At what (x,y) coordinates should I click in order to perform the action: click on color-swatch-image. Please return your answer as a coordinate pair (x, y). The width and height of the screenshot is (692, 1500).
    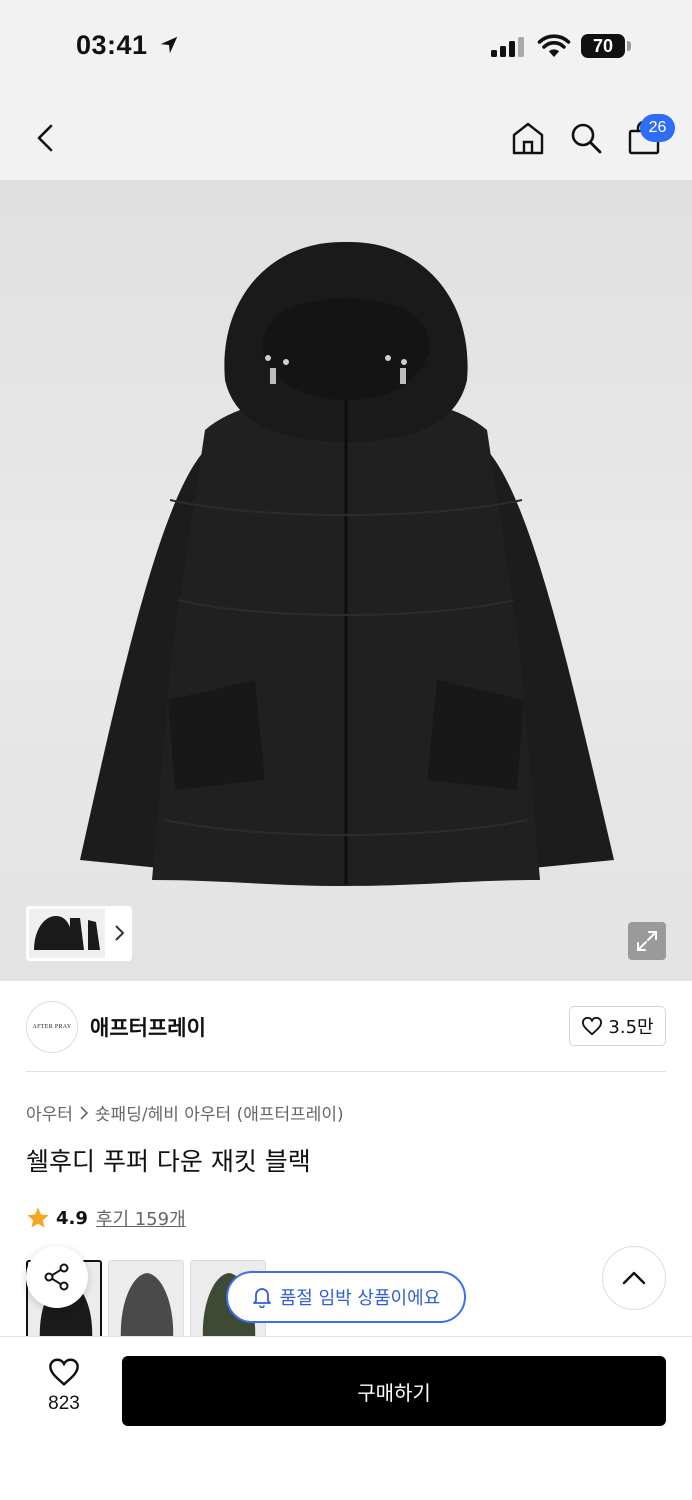
    Looking at the image, I should click on (146, 1298).